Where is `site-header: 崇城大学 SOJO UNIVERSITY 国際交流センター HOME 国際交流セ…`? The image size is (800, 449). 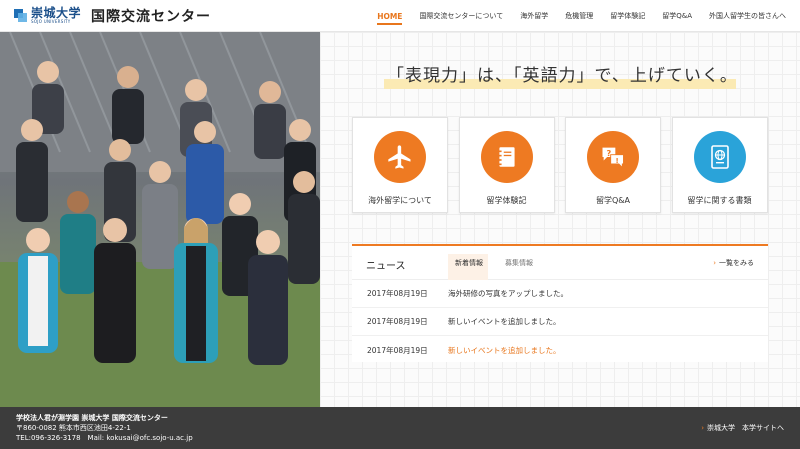
site-header: 崇城大学 SOJO UNIVERSITY 国際交流センター HOME 国際交流セ… is located at coordinates (400, 16).